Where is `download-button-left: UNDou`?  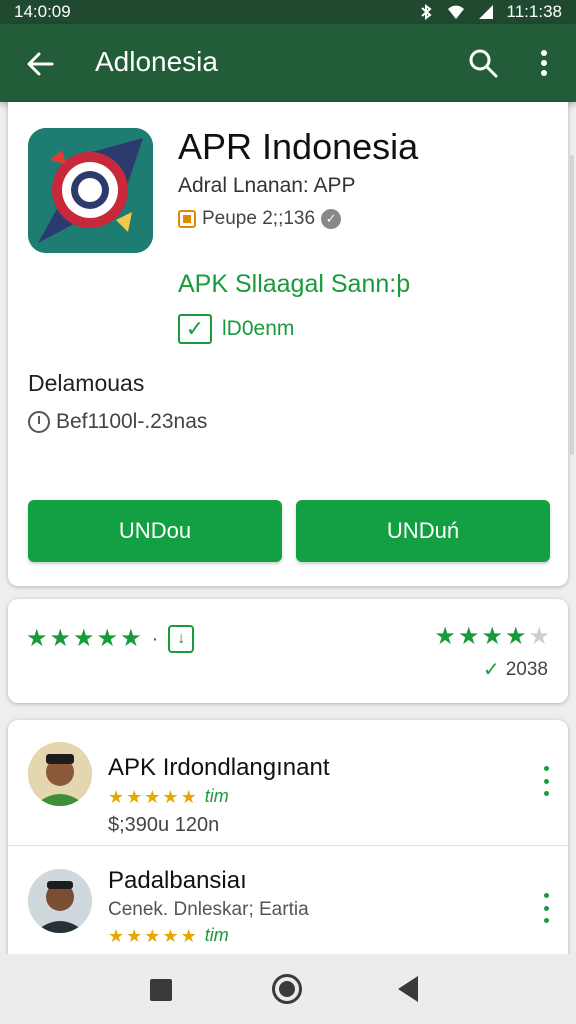
download-button-left: UNDou is located at coordinates (155, 531).